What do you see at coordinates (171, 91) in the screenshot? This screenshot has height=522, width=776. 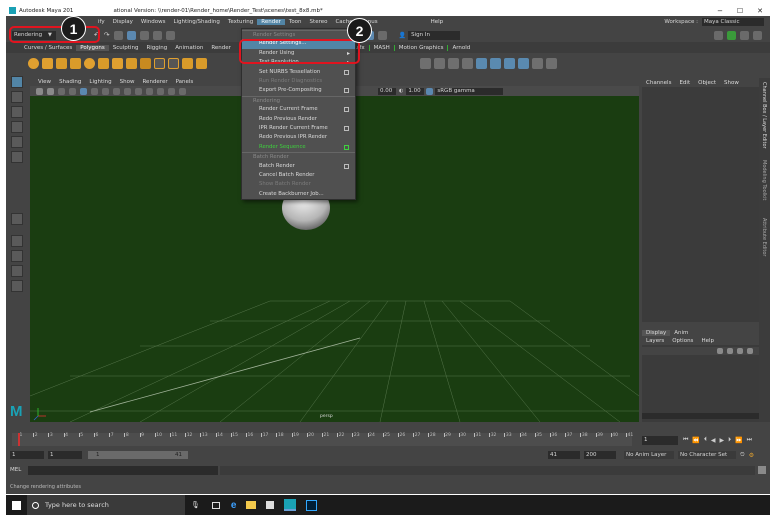 I see `anti-alias-icon` at bounding box center [171, 91].